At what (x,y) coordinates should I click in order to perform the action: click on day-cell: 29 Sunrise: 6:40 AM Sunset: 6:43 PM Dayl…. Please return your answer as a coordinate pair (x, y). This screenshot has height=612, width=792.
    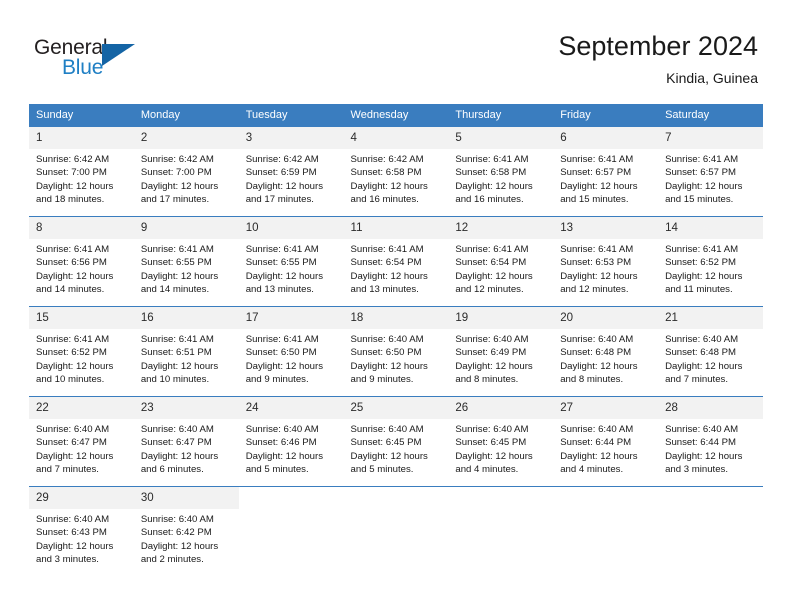
    Looking at the image, I should click on (81, 531).